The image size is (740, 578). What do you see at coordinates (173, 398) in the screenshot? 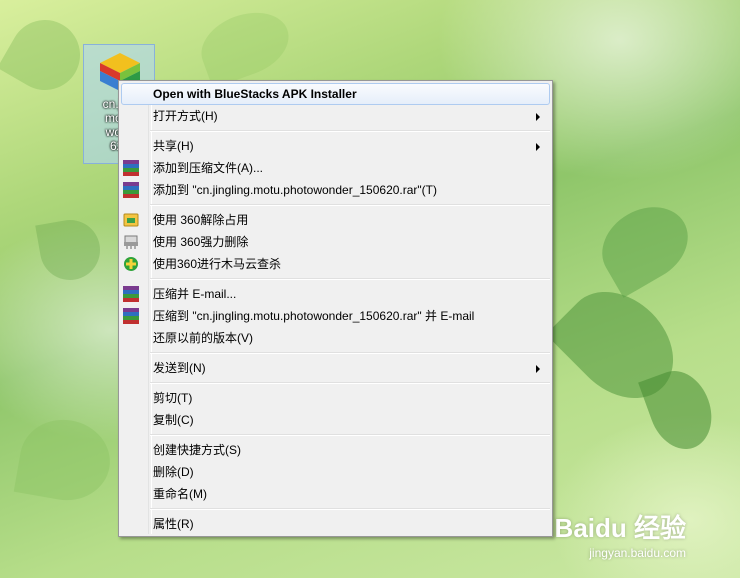
I see `menu-item-label: 剪切(T)` at bounding box center [173, 398].